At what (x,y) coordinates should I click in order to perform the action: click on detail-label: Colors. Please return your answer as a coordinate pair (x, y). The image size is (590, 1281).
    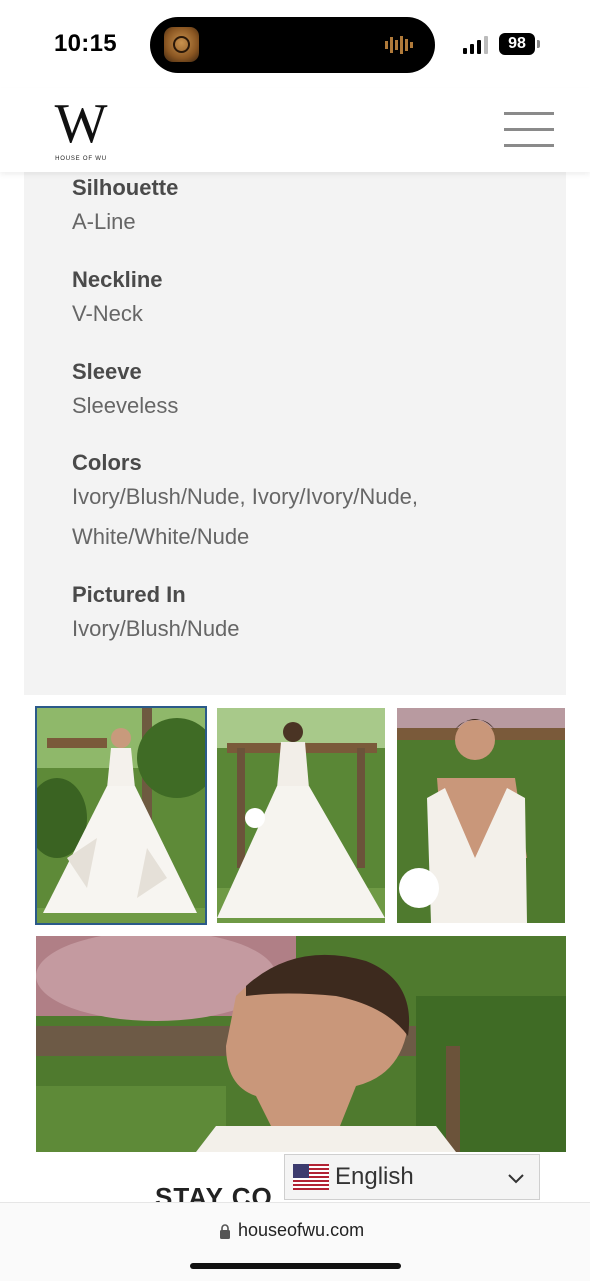
    Looking at the image, I should click on (107, 462).